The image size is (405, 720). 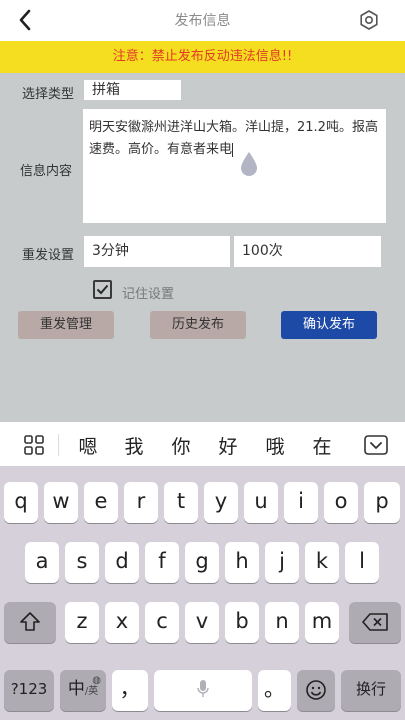 What do you see at coordinates (162, 562) in the screenshot?
I see `key-f: f` at bounding box center [162, 562].